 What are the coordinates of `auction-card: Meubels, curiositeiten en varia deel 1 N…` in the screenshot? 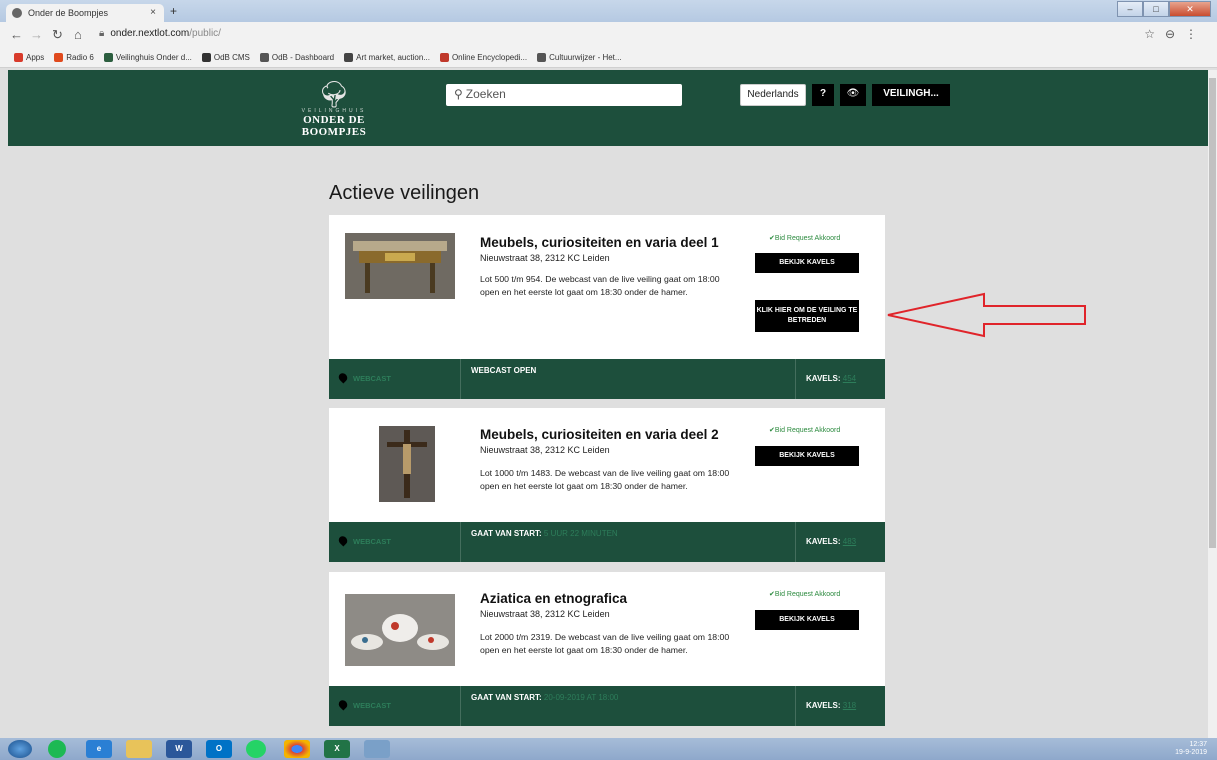 It's located at (607, 307).